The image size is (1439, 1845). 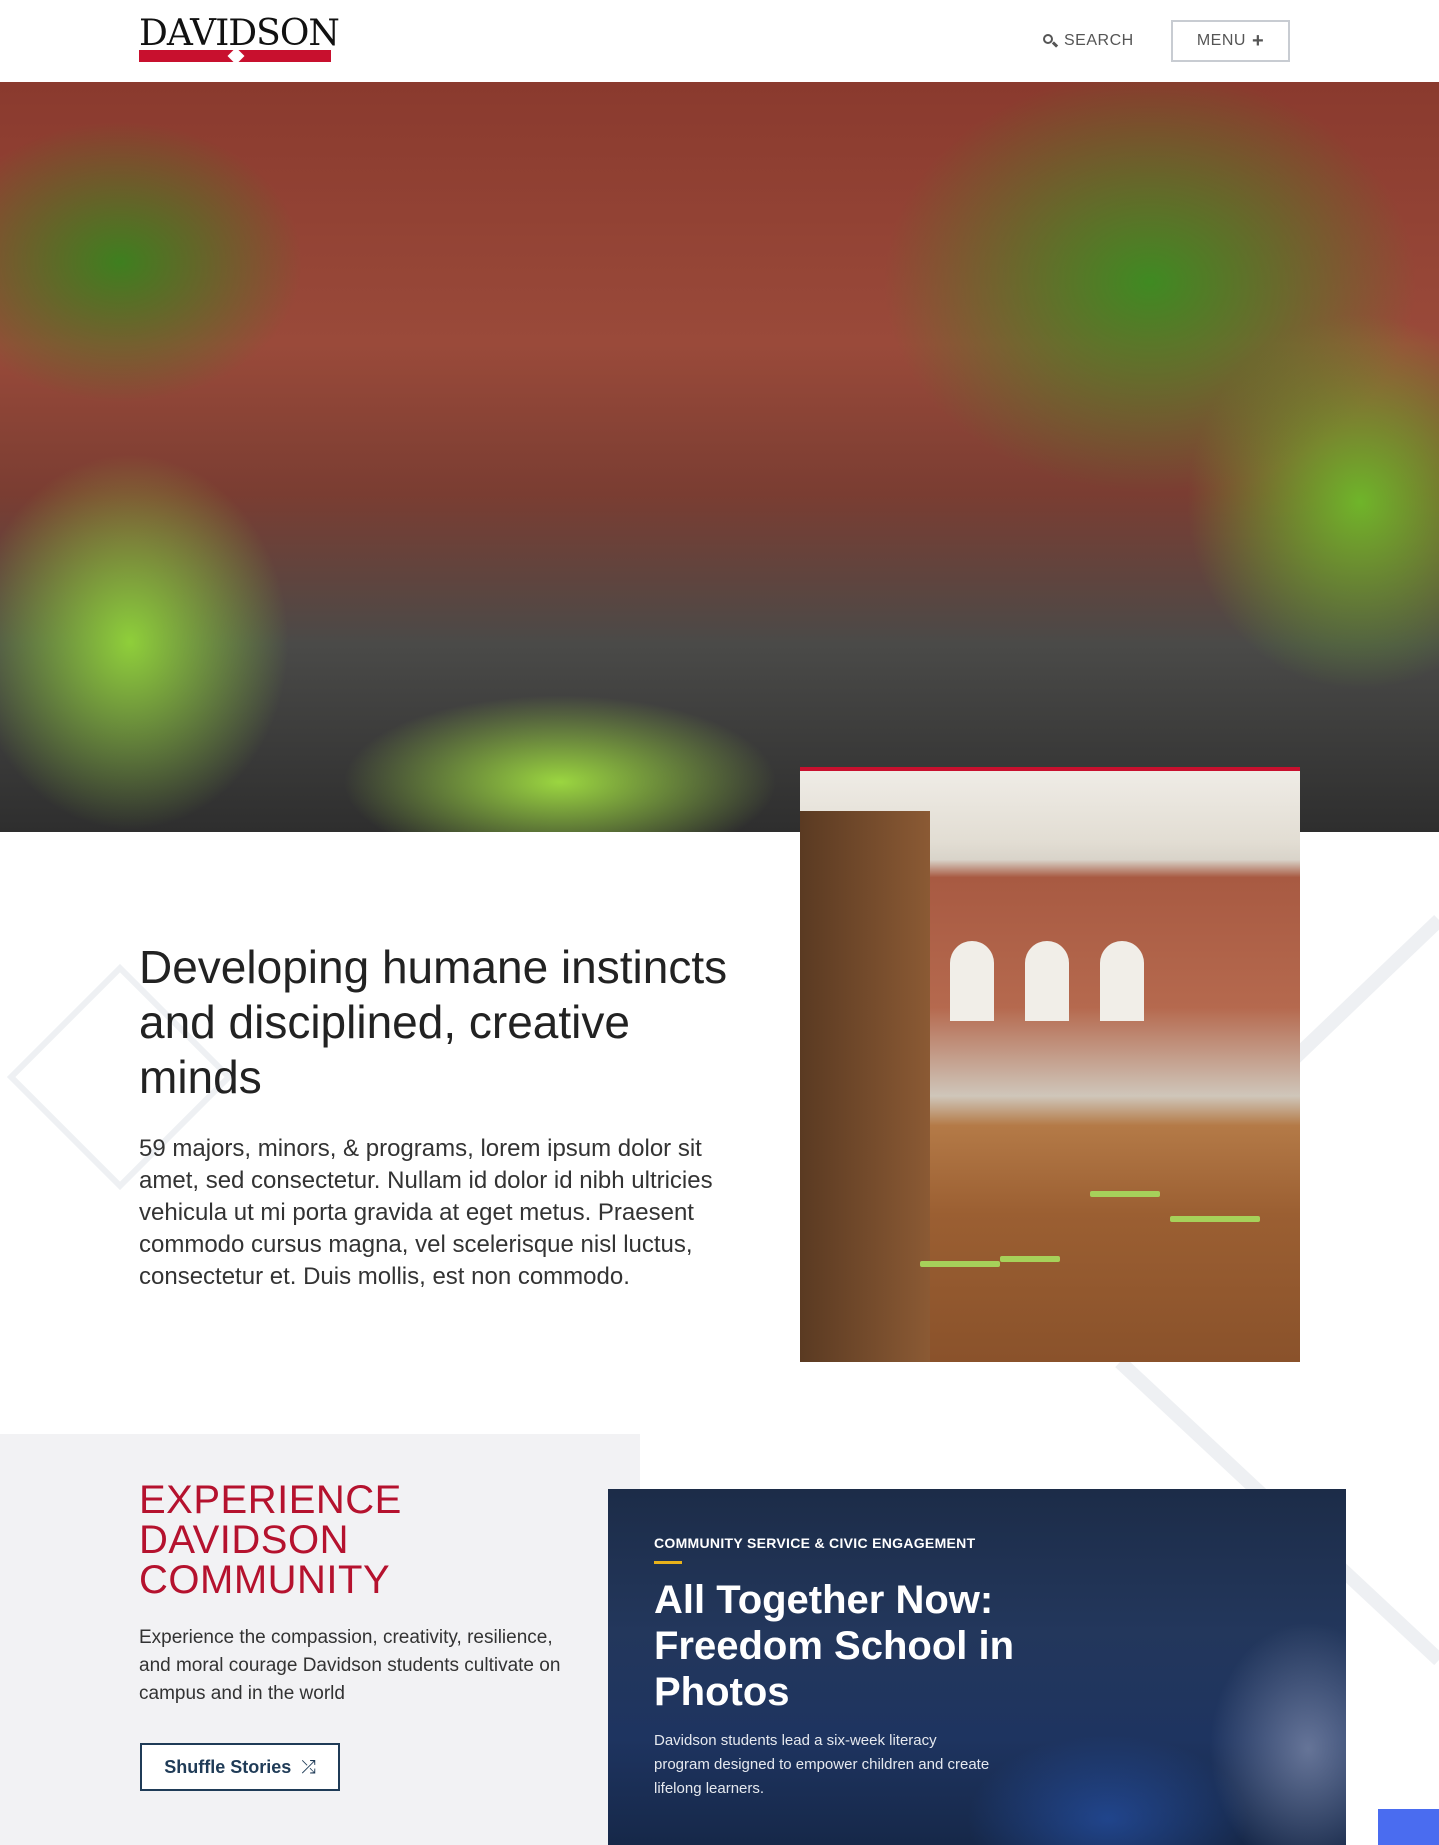 I want to click on atrium-photo, so click(x=1050, y=1064).